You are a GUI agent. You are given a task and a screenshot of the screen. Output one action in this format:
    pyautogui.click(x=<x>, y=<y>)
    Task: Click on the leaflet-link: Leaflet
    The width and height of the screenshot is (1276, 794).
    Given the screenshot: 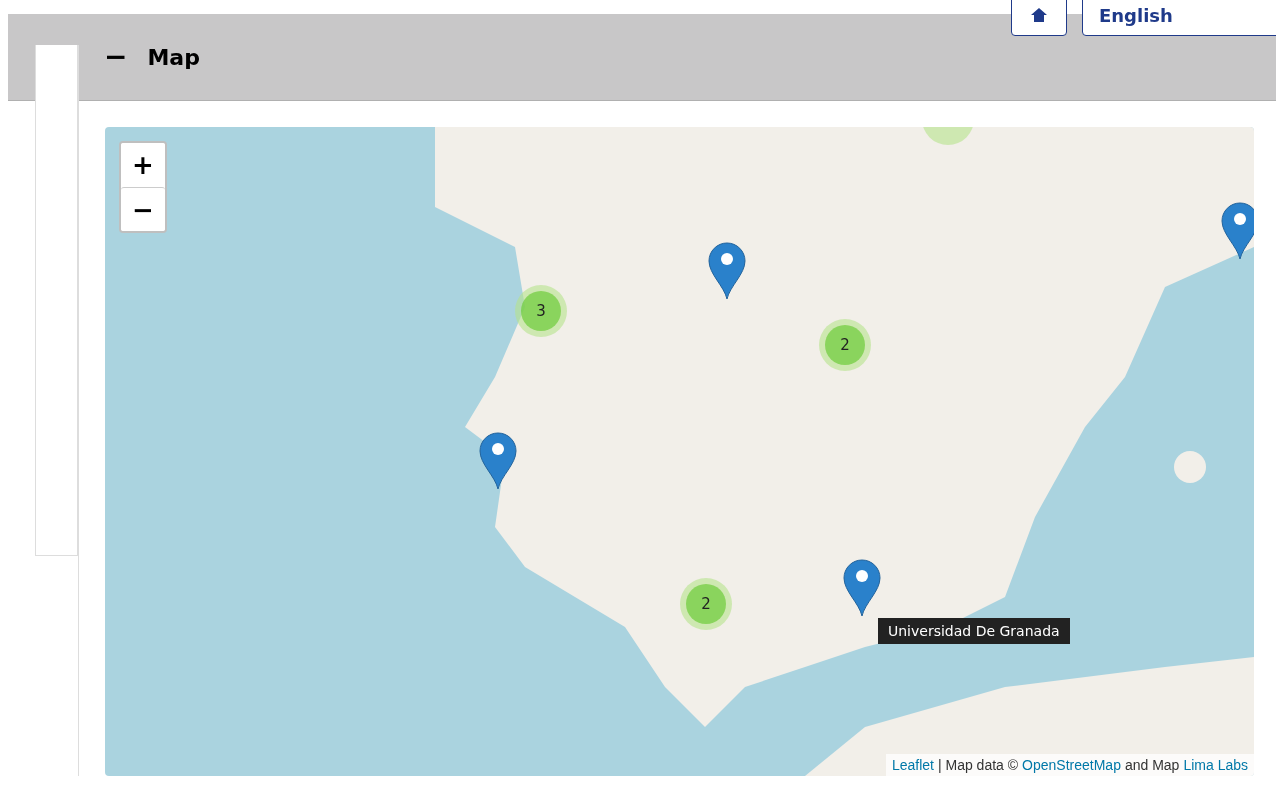 What is the action you would take?
    pyautogui.click(x=912, y=765)
    